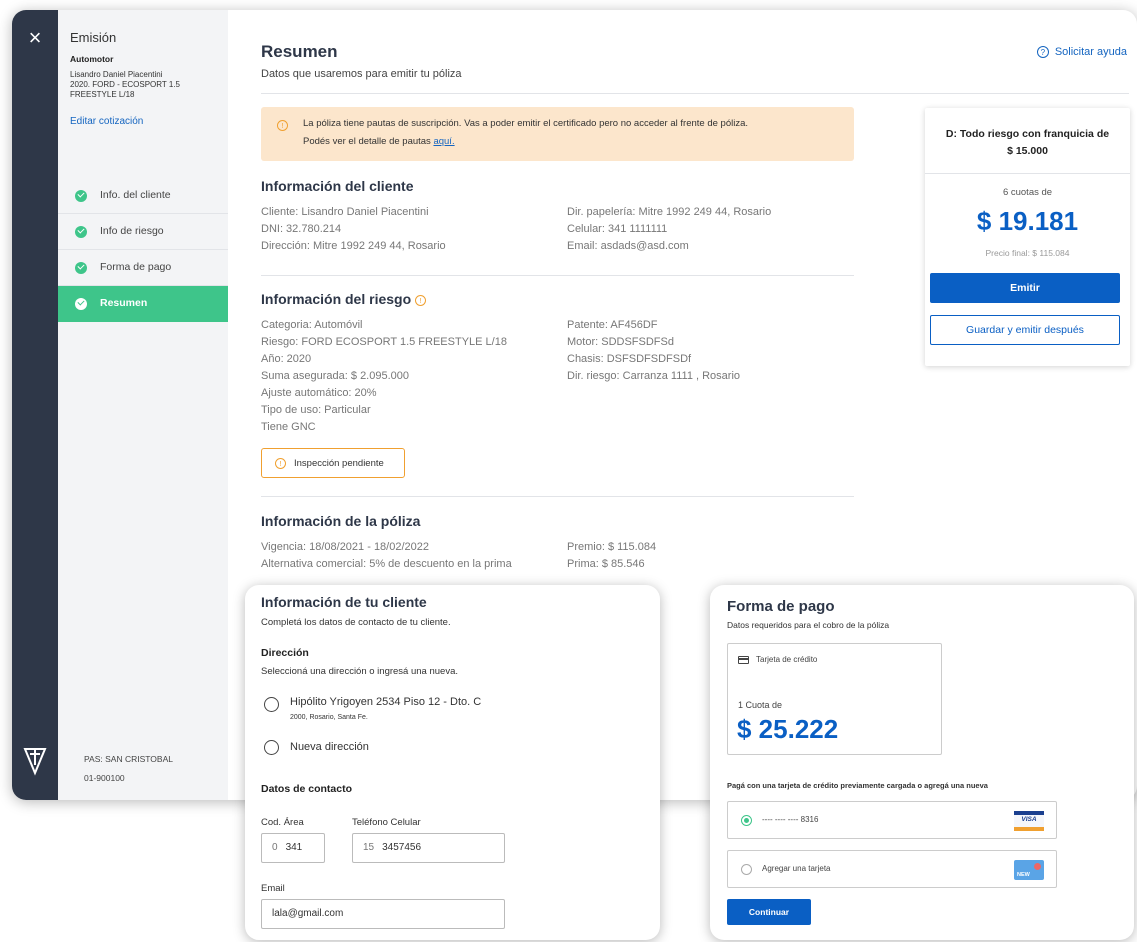 The width and height of the screenshot is (1137, 942). I want to click on saved-card-option: ---- ---- ---- 8316 VISA, so click(892, 820).